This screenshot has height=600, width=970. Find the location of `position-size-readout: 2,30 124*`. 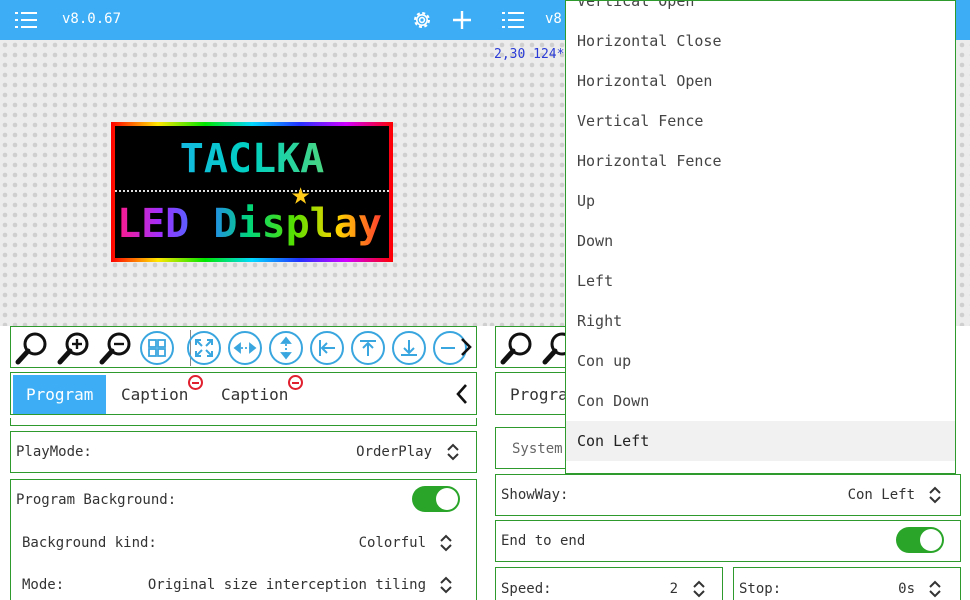

position-size-readout: 2,30 124* is located at coordinates (529, 54).